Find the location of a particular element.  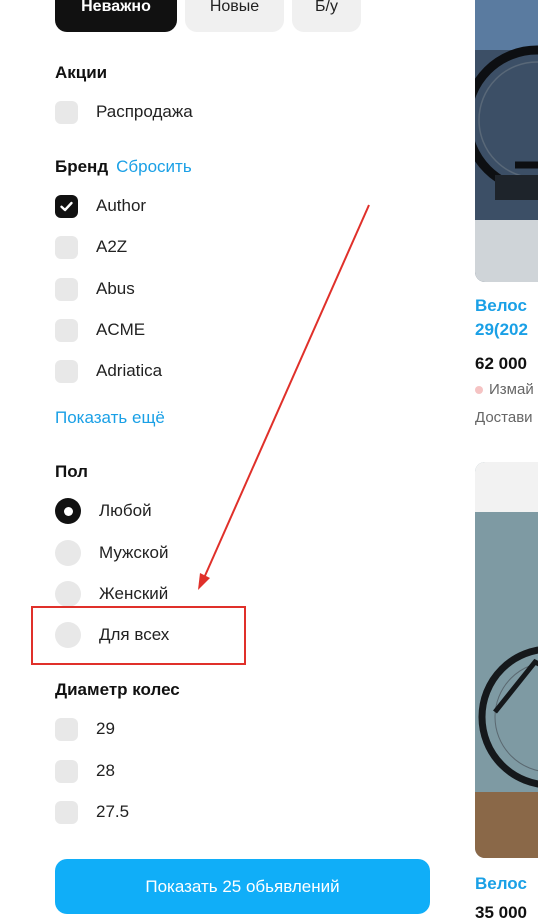

wheel-option-29: 29 is located at coordinates (85, 729).